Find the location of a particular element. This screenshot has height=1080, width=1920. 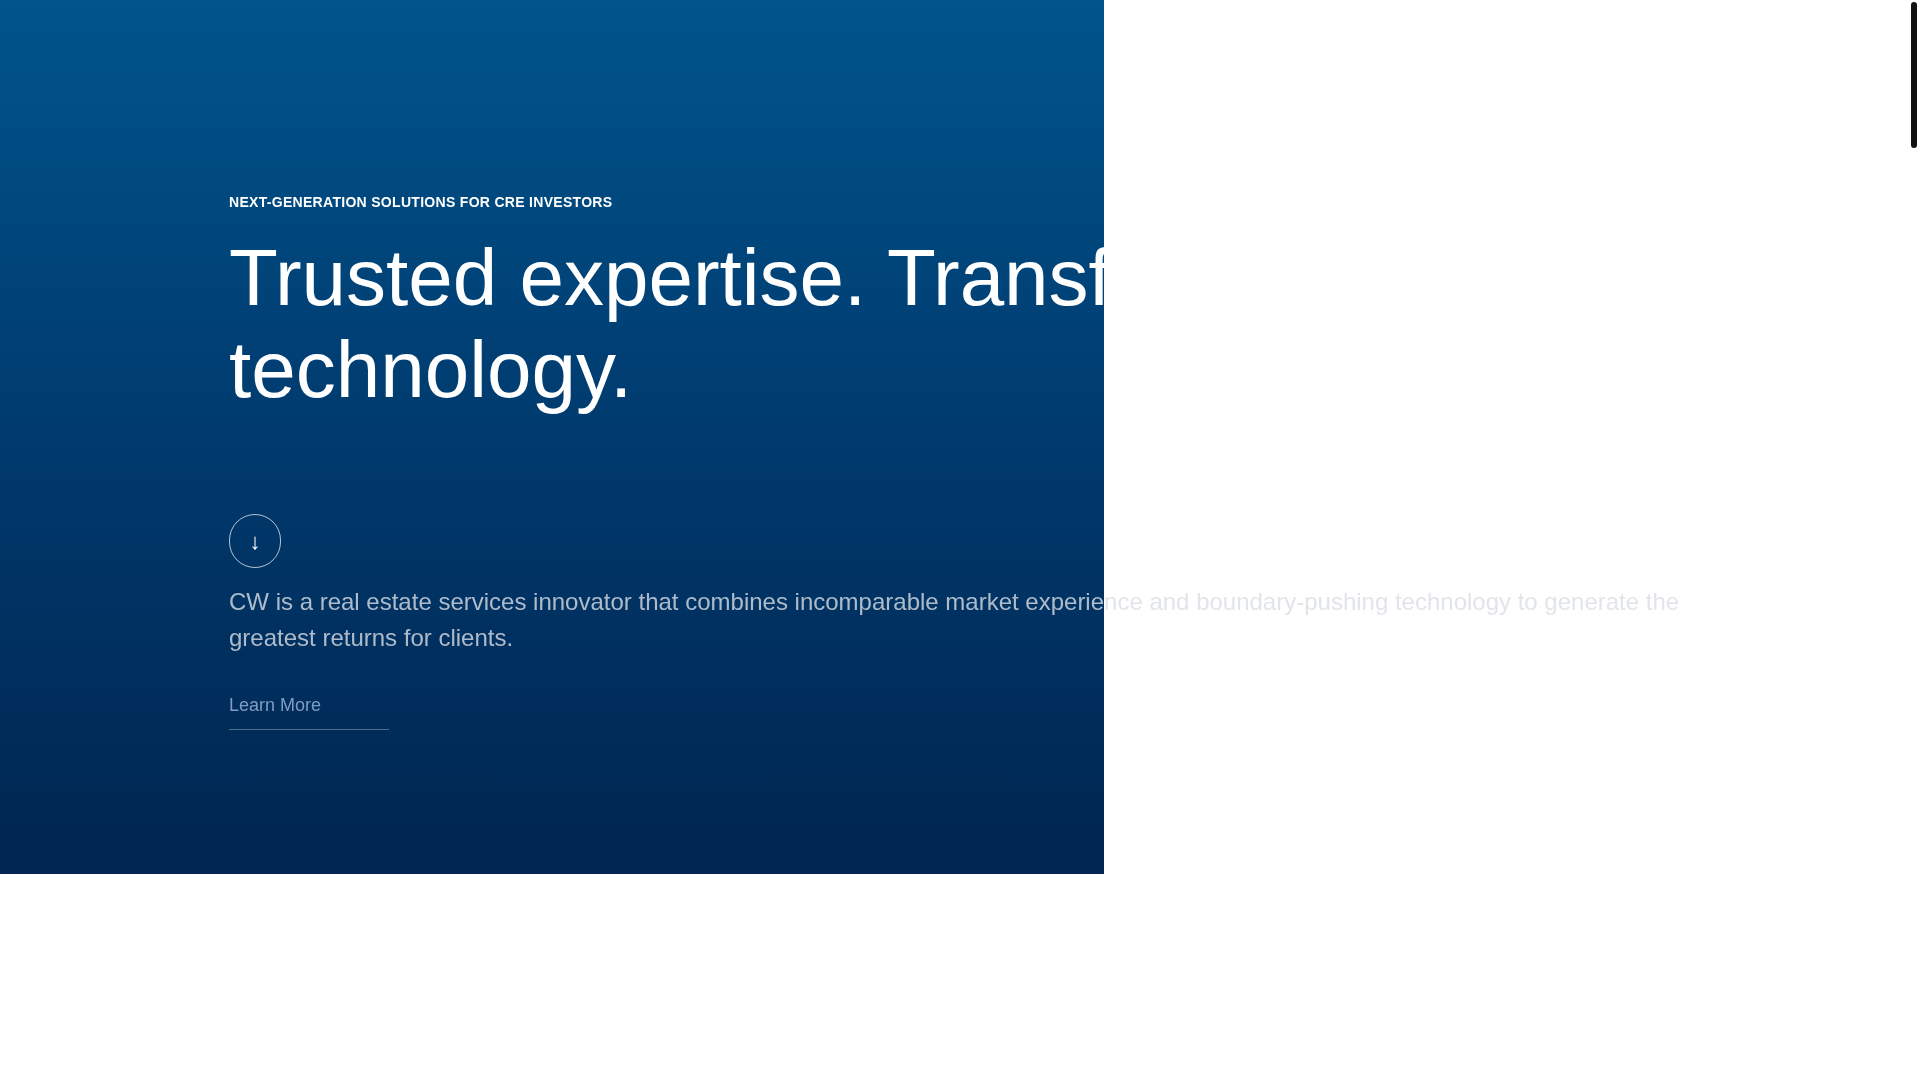

hero-eyebrow: NEXT-GENERATION SOLUTIONS FOR CRE INVESTORS is located at coordinates (421, 202).